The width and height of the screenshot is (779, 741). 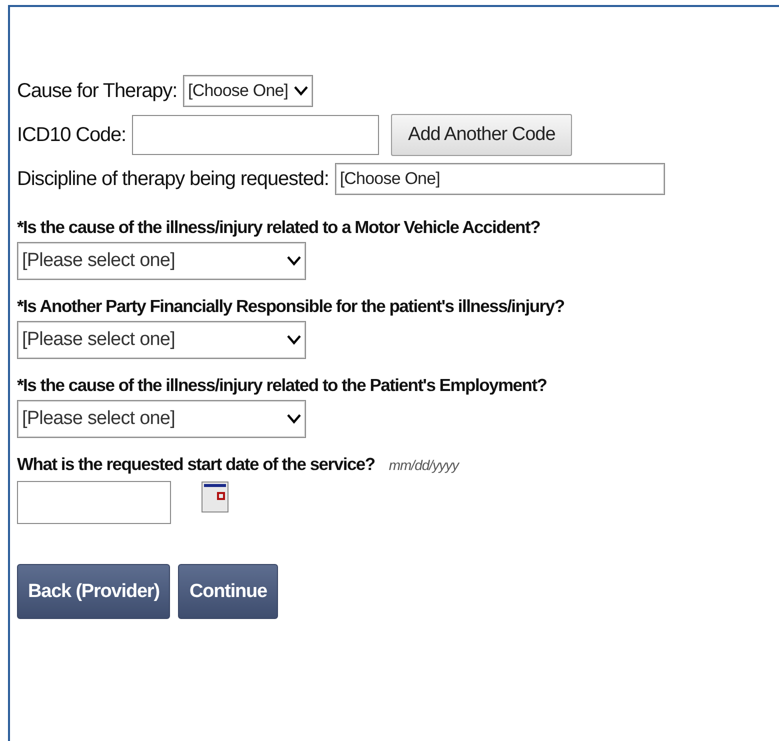 What do you see at coordinates (94, 502) in the screenshot?
I see `start-date-field` at bounding box center [94, 502].